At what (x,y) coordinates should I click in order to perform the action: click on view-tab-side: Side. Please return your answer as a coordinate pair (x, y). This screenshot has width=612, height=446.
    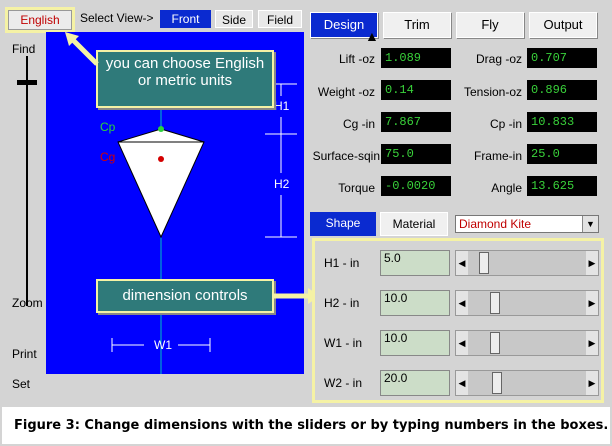
    Looking at the image, I should click on (234, 19).